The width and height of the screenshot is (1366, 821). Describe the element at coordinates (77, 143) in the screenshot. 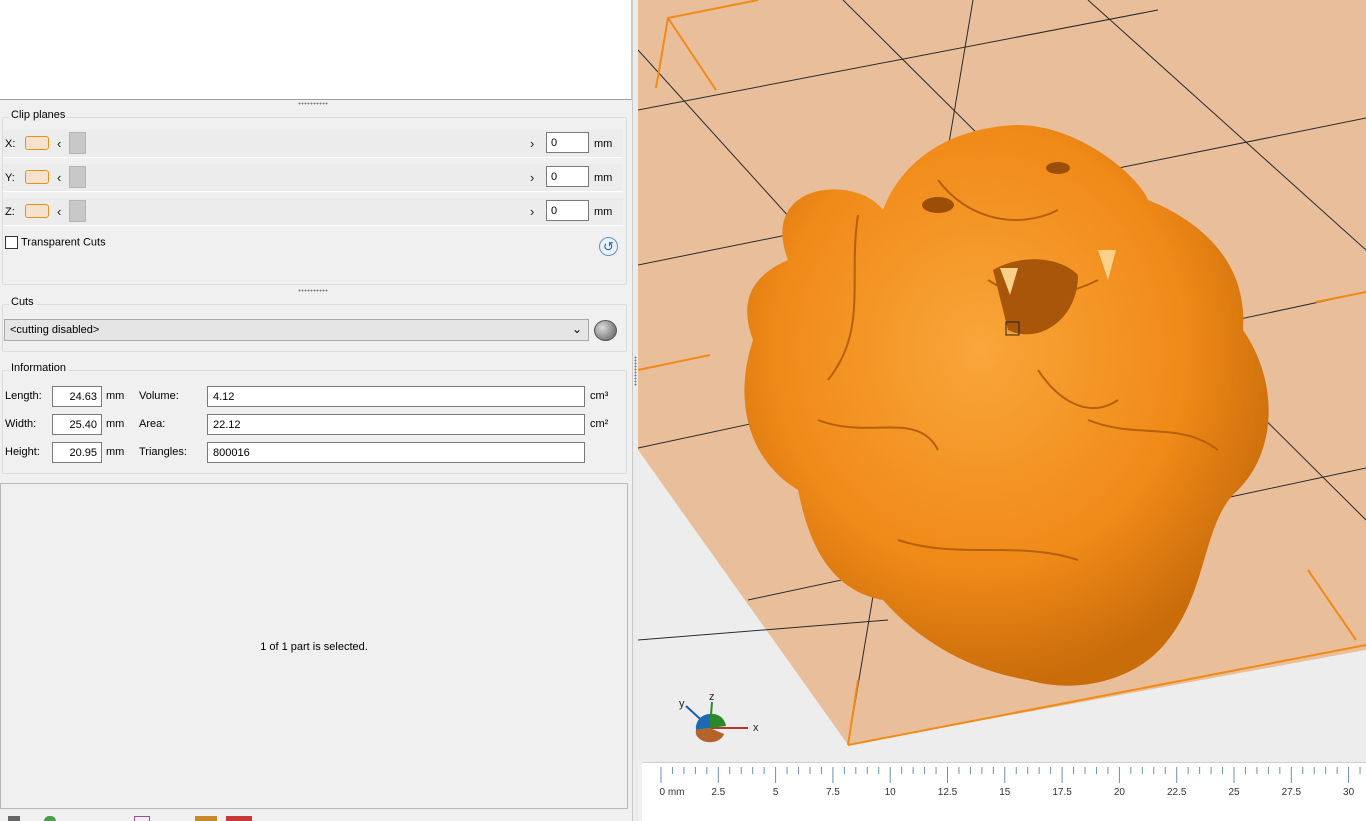

I see `clip-x-slider` at that location.